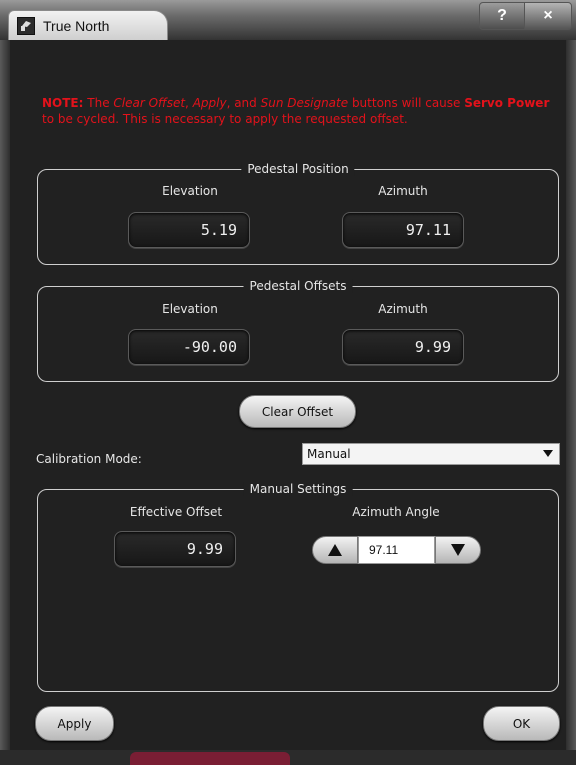 This screenshot has width=576, height=765. I want to click on background-glow, so click(210, 758).